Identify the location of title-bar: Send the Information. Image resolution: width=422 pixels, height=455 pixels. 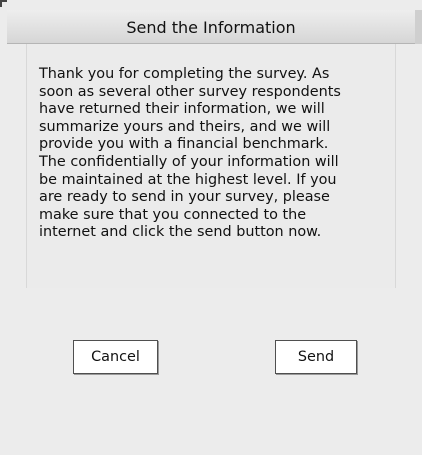
(214, 27).